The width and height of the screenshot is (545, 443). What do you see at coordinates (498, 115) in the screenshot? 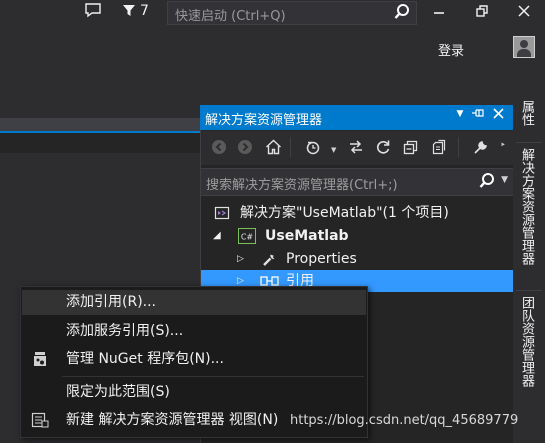
I see `close-panel-icon` at bounding box center [498, 115].